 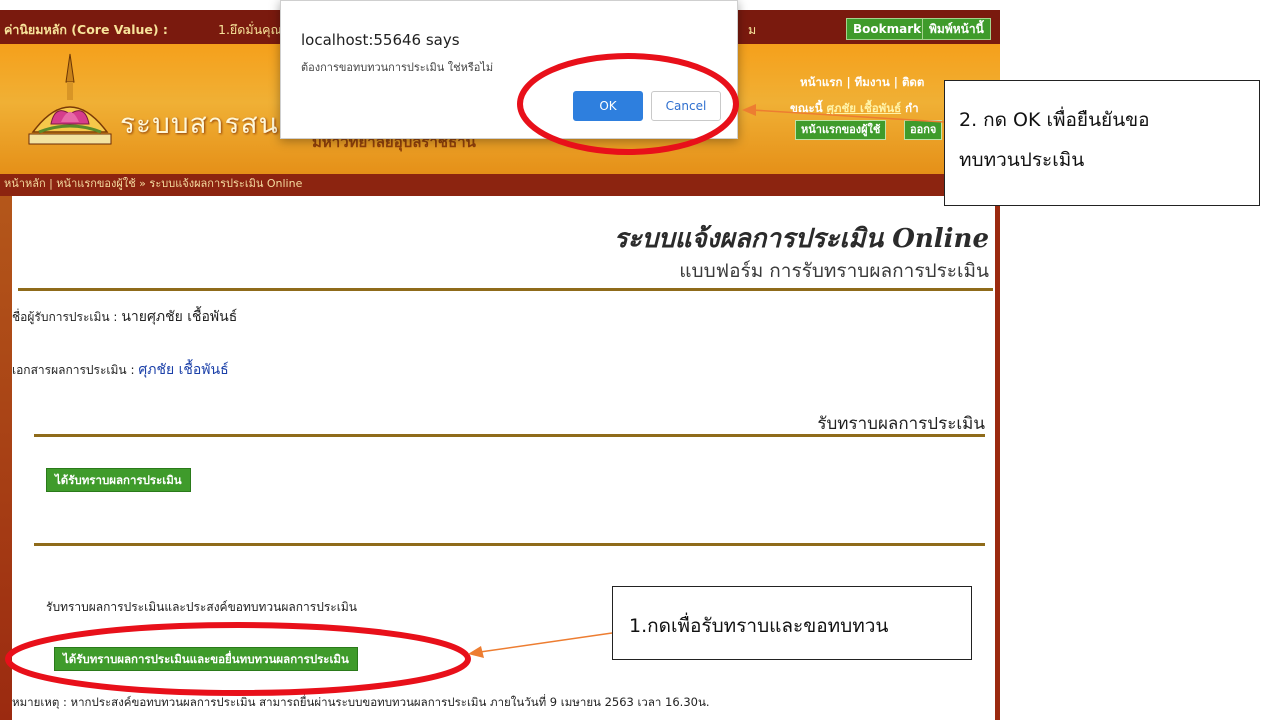 I want to click on dialog-cancel-button: Cancel, so click(x=686, y=106).